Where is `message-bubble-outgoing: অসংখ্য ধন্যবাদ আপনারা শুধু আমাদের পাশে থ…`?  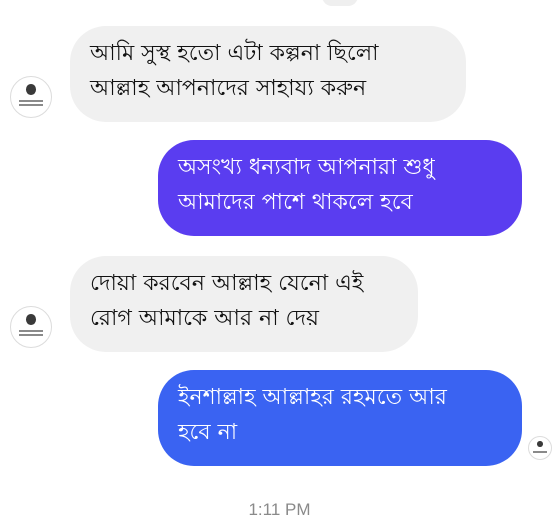
message-bubble-outgoing: অসংখ্য ধন্যবাদ আপনারা শুধু আমাদের পাশে থ… is located at coordinates (340, 188).